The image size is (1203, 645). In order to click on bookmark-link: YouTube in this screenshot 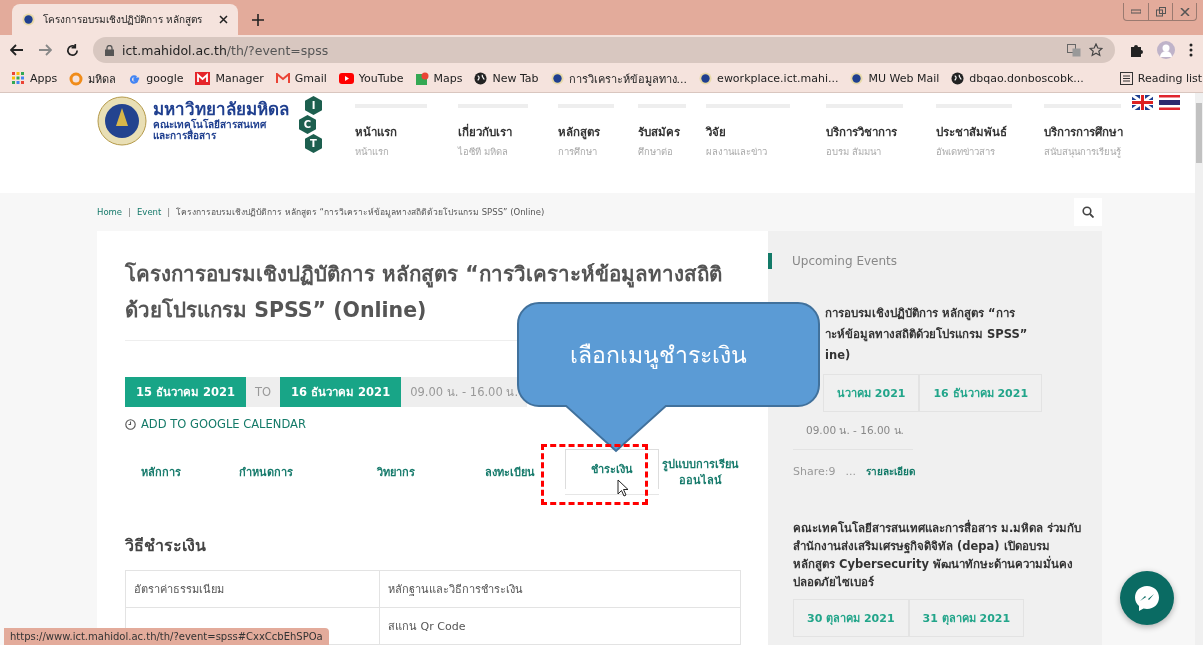, I will do `click(371, 78)`.